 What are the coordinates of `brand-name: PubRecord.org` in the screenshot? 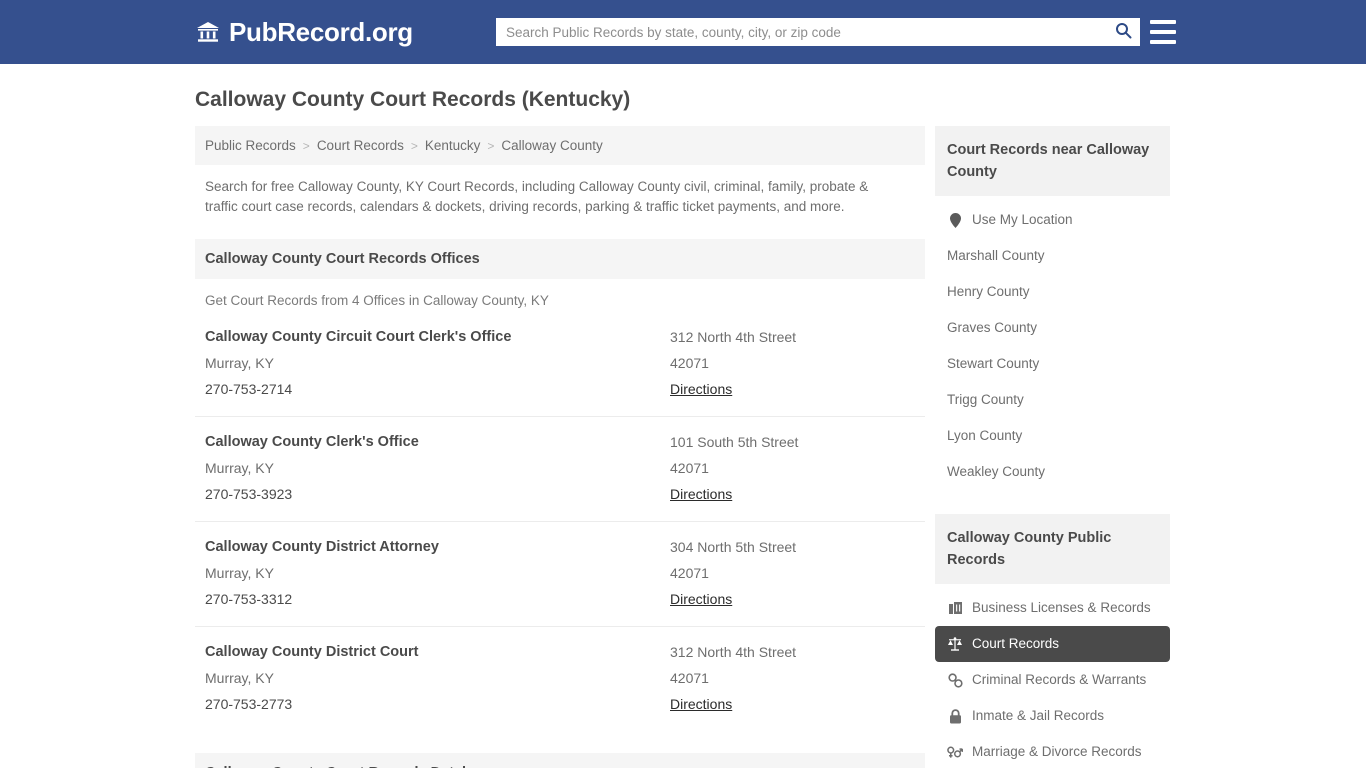 It's located at (321, 31).